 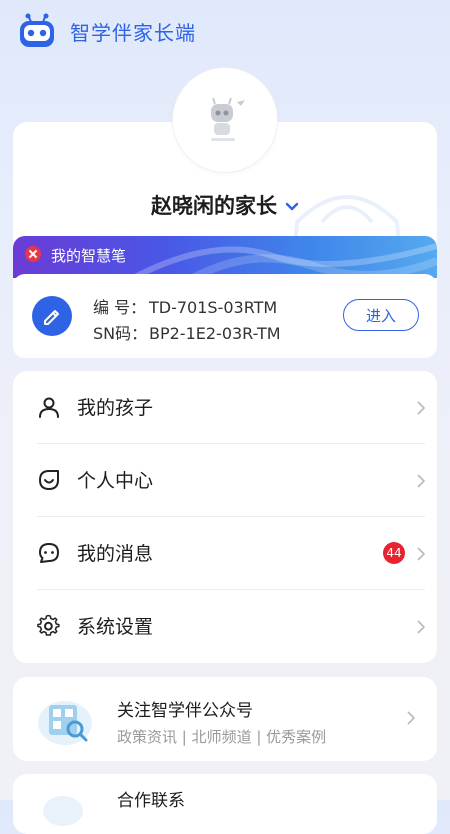 I want to click on pen-icon, so click(x=52, y=316).